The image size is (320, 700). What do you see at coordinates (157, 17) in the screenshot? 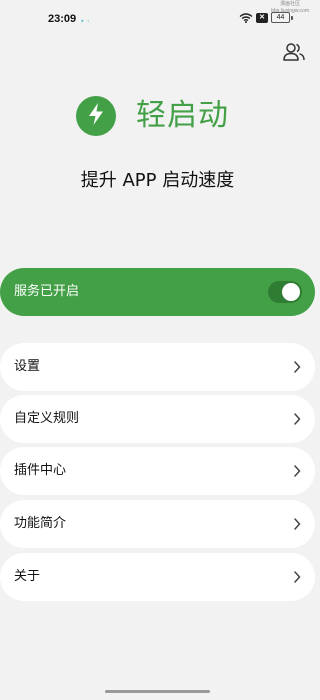
I see `status-bar: 23:09 • ˒ ✕ 44 漫画社区 bbs.liuxingw.com` at bounding box center [157, 17].